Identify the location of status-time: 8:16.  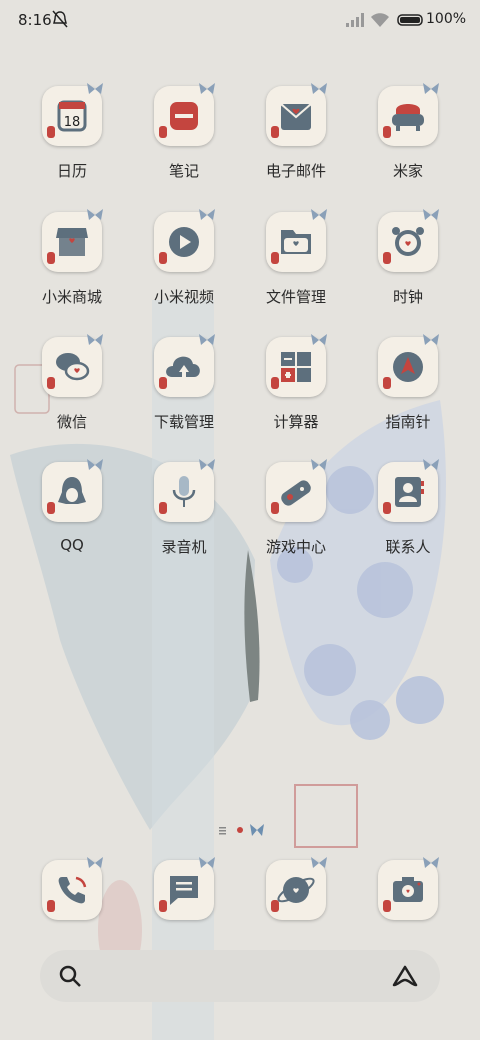
(35, 20).